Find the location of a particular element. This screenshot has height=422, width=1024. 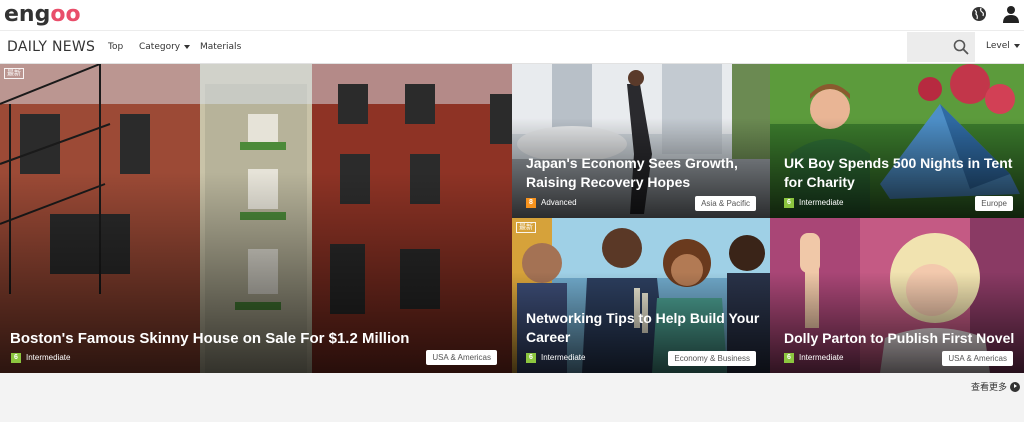

level-dropdown: Level is located at coordinates (1003, 46).